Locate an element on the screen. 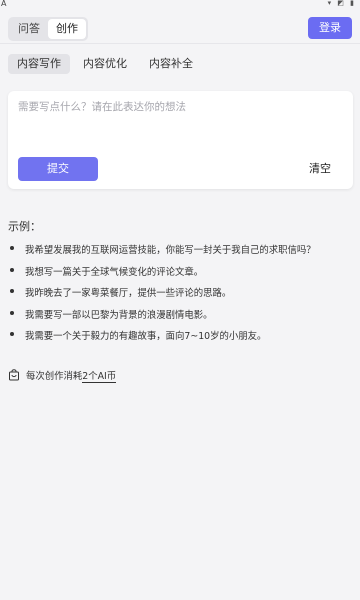 The image size is (360, 600). login-button: 登录 is located at coordinates (330, 28).